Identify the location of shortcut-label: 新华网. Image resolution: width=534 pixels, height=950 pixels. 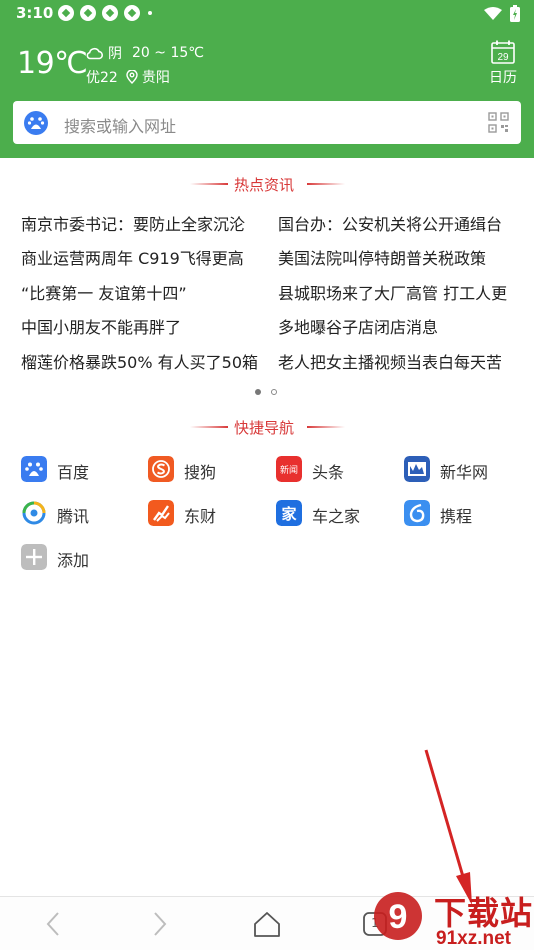
(464, 472).